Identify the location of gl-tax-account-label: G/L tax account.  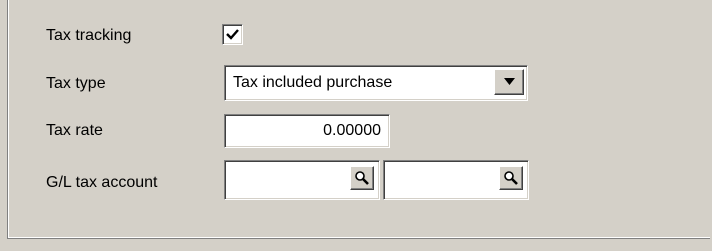
(102, 182).